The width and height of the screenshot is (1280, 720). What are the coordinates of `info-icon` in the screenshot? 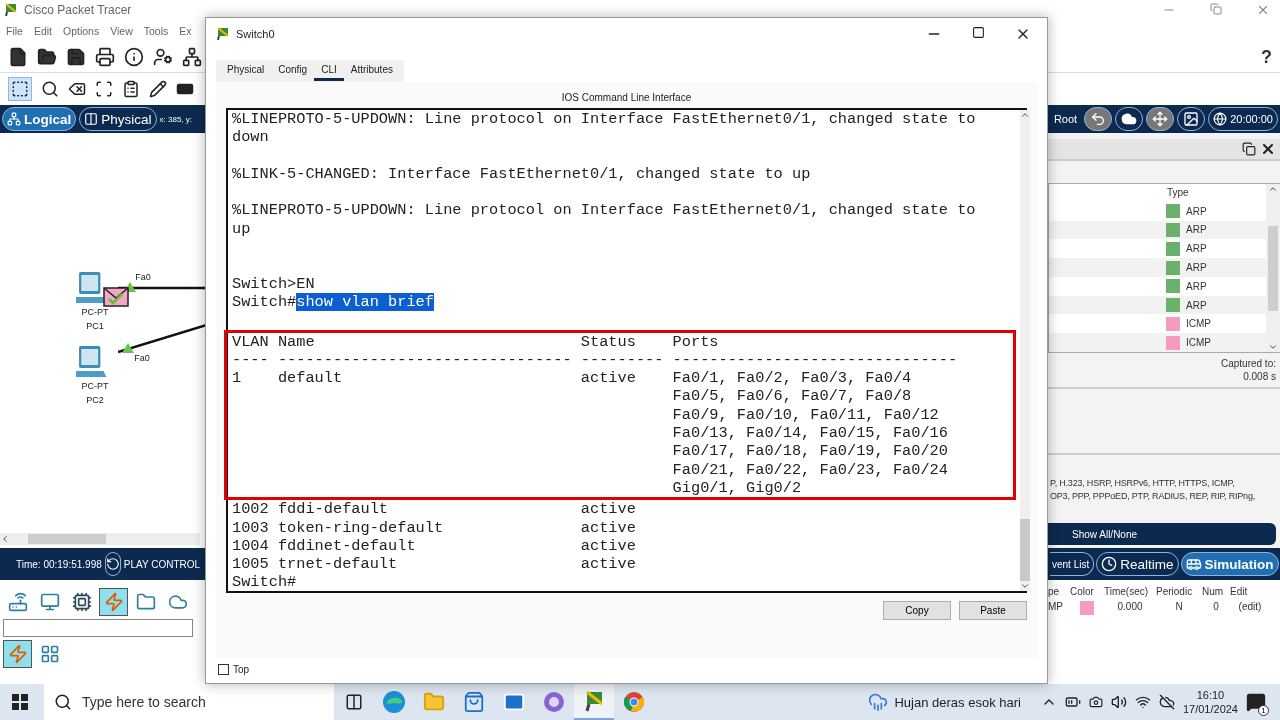 It's located at (134, 57).